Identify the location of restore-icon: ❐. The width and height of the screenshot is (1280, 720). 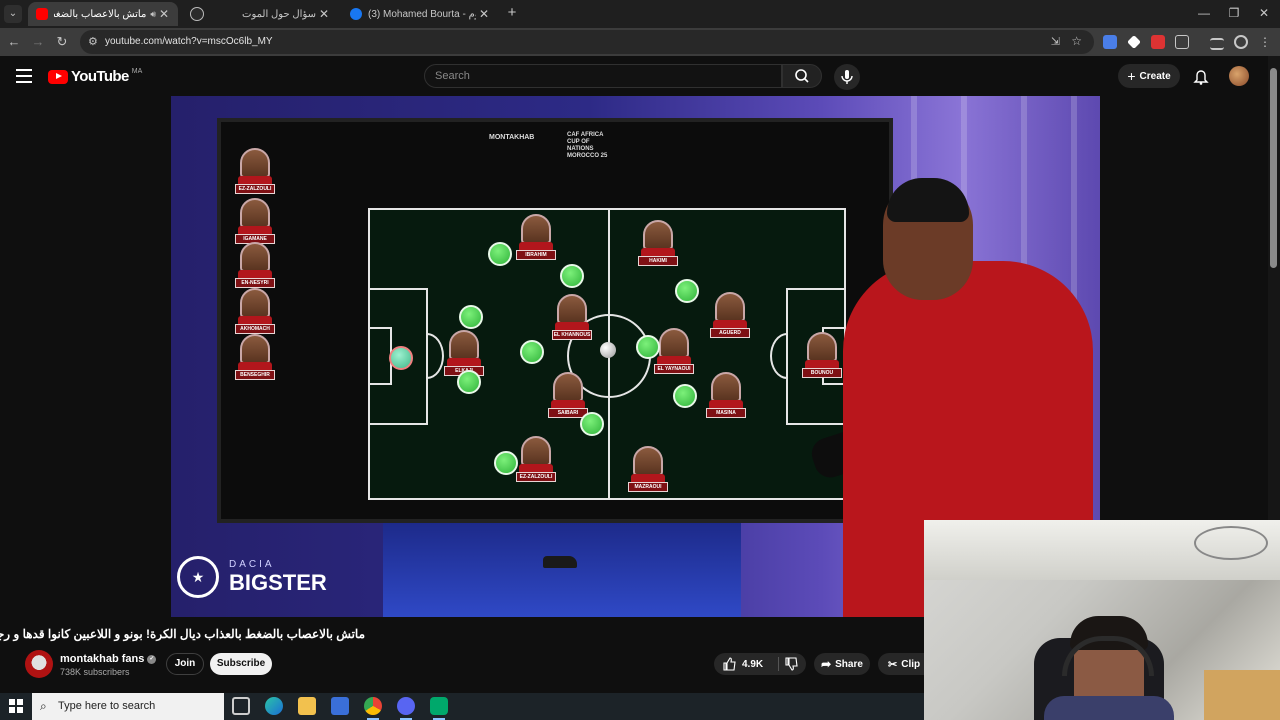
(1234, 13).